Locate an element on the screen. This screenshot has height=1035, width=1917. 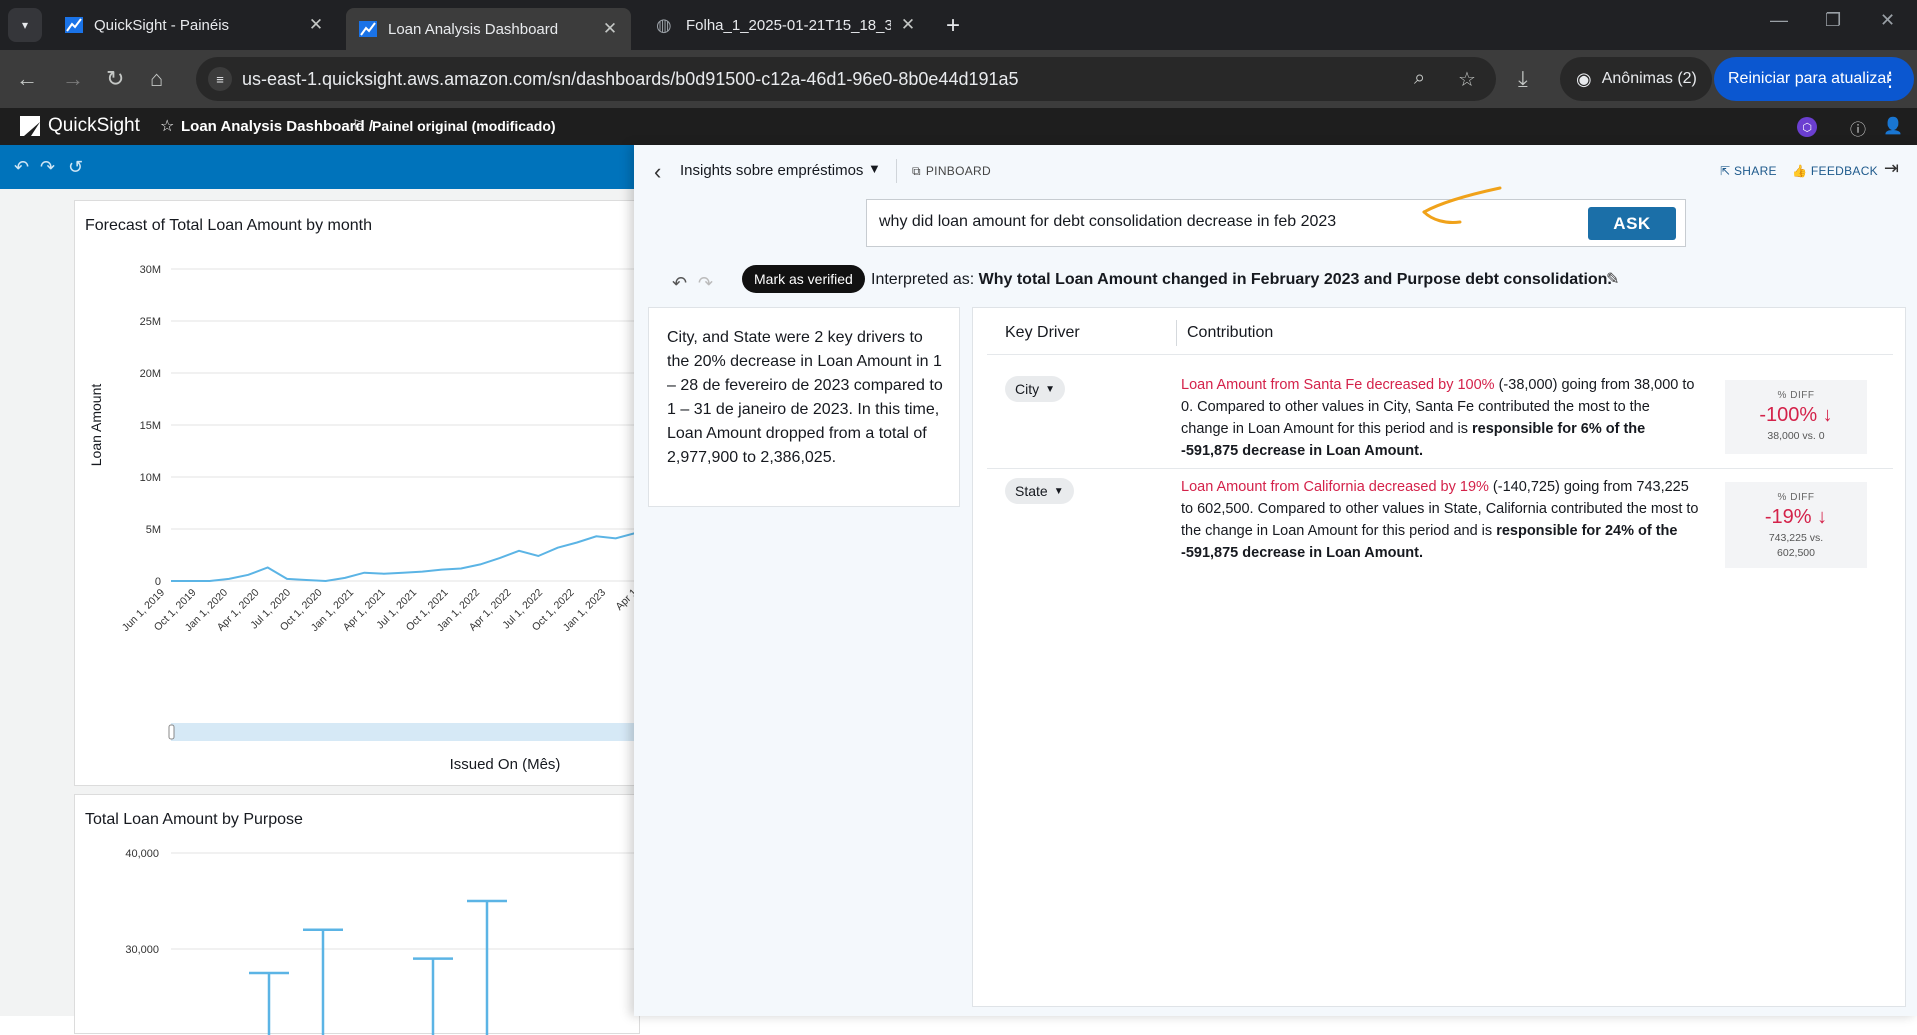
restart-update-button: Reiniciar para atualizar ⋮ is located at coordinates (1814, 79).